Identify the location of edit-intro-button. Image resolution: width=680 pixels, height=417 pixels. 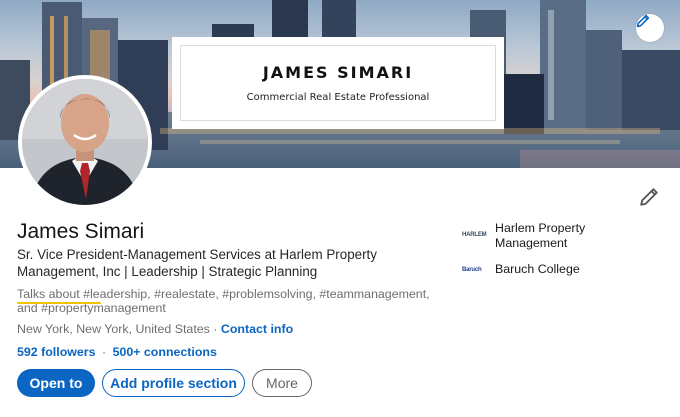
(649, 197).